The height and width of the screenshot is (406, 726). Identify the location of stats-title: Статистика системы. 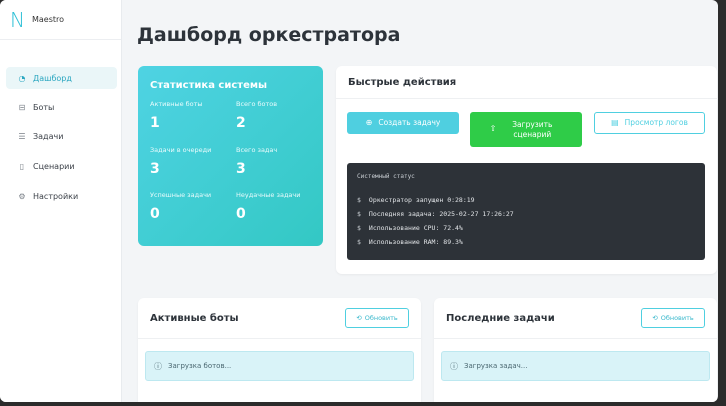
(209, 85).